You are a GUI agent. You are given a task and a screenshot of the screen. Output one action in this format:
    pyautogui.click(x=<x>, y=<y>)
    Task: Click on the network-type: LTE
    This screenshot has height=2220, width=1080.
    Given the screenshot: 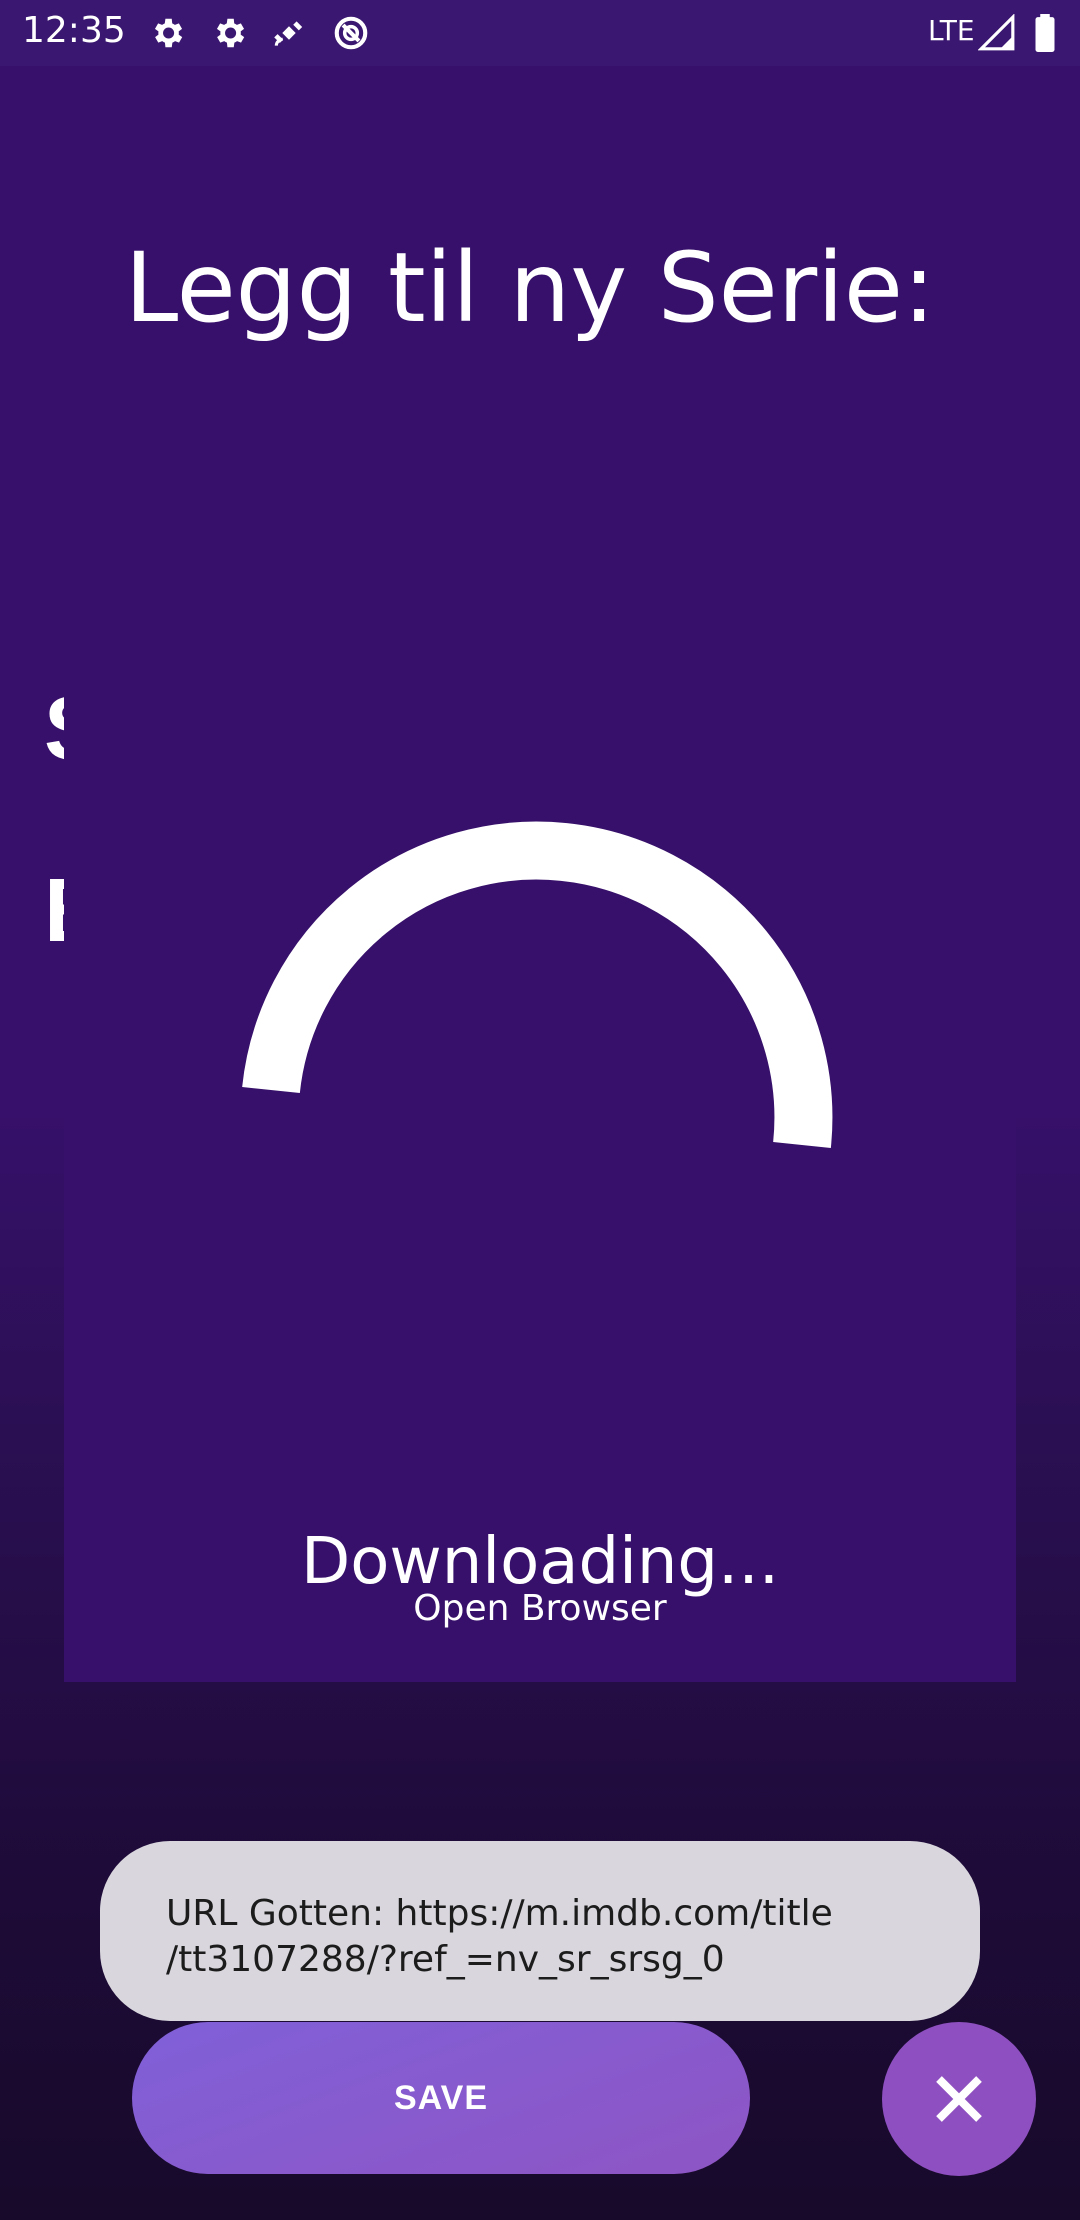 What is the action you would take?
    pyautogui.click(x=951, y=30)
    